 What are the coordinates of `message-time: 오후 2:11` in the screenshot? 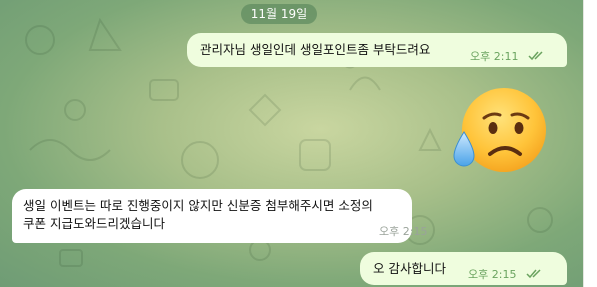 It's located at (494, 56).